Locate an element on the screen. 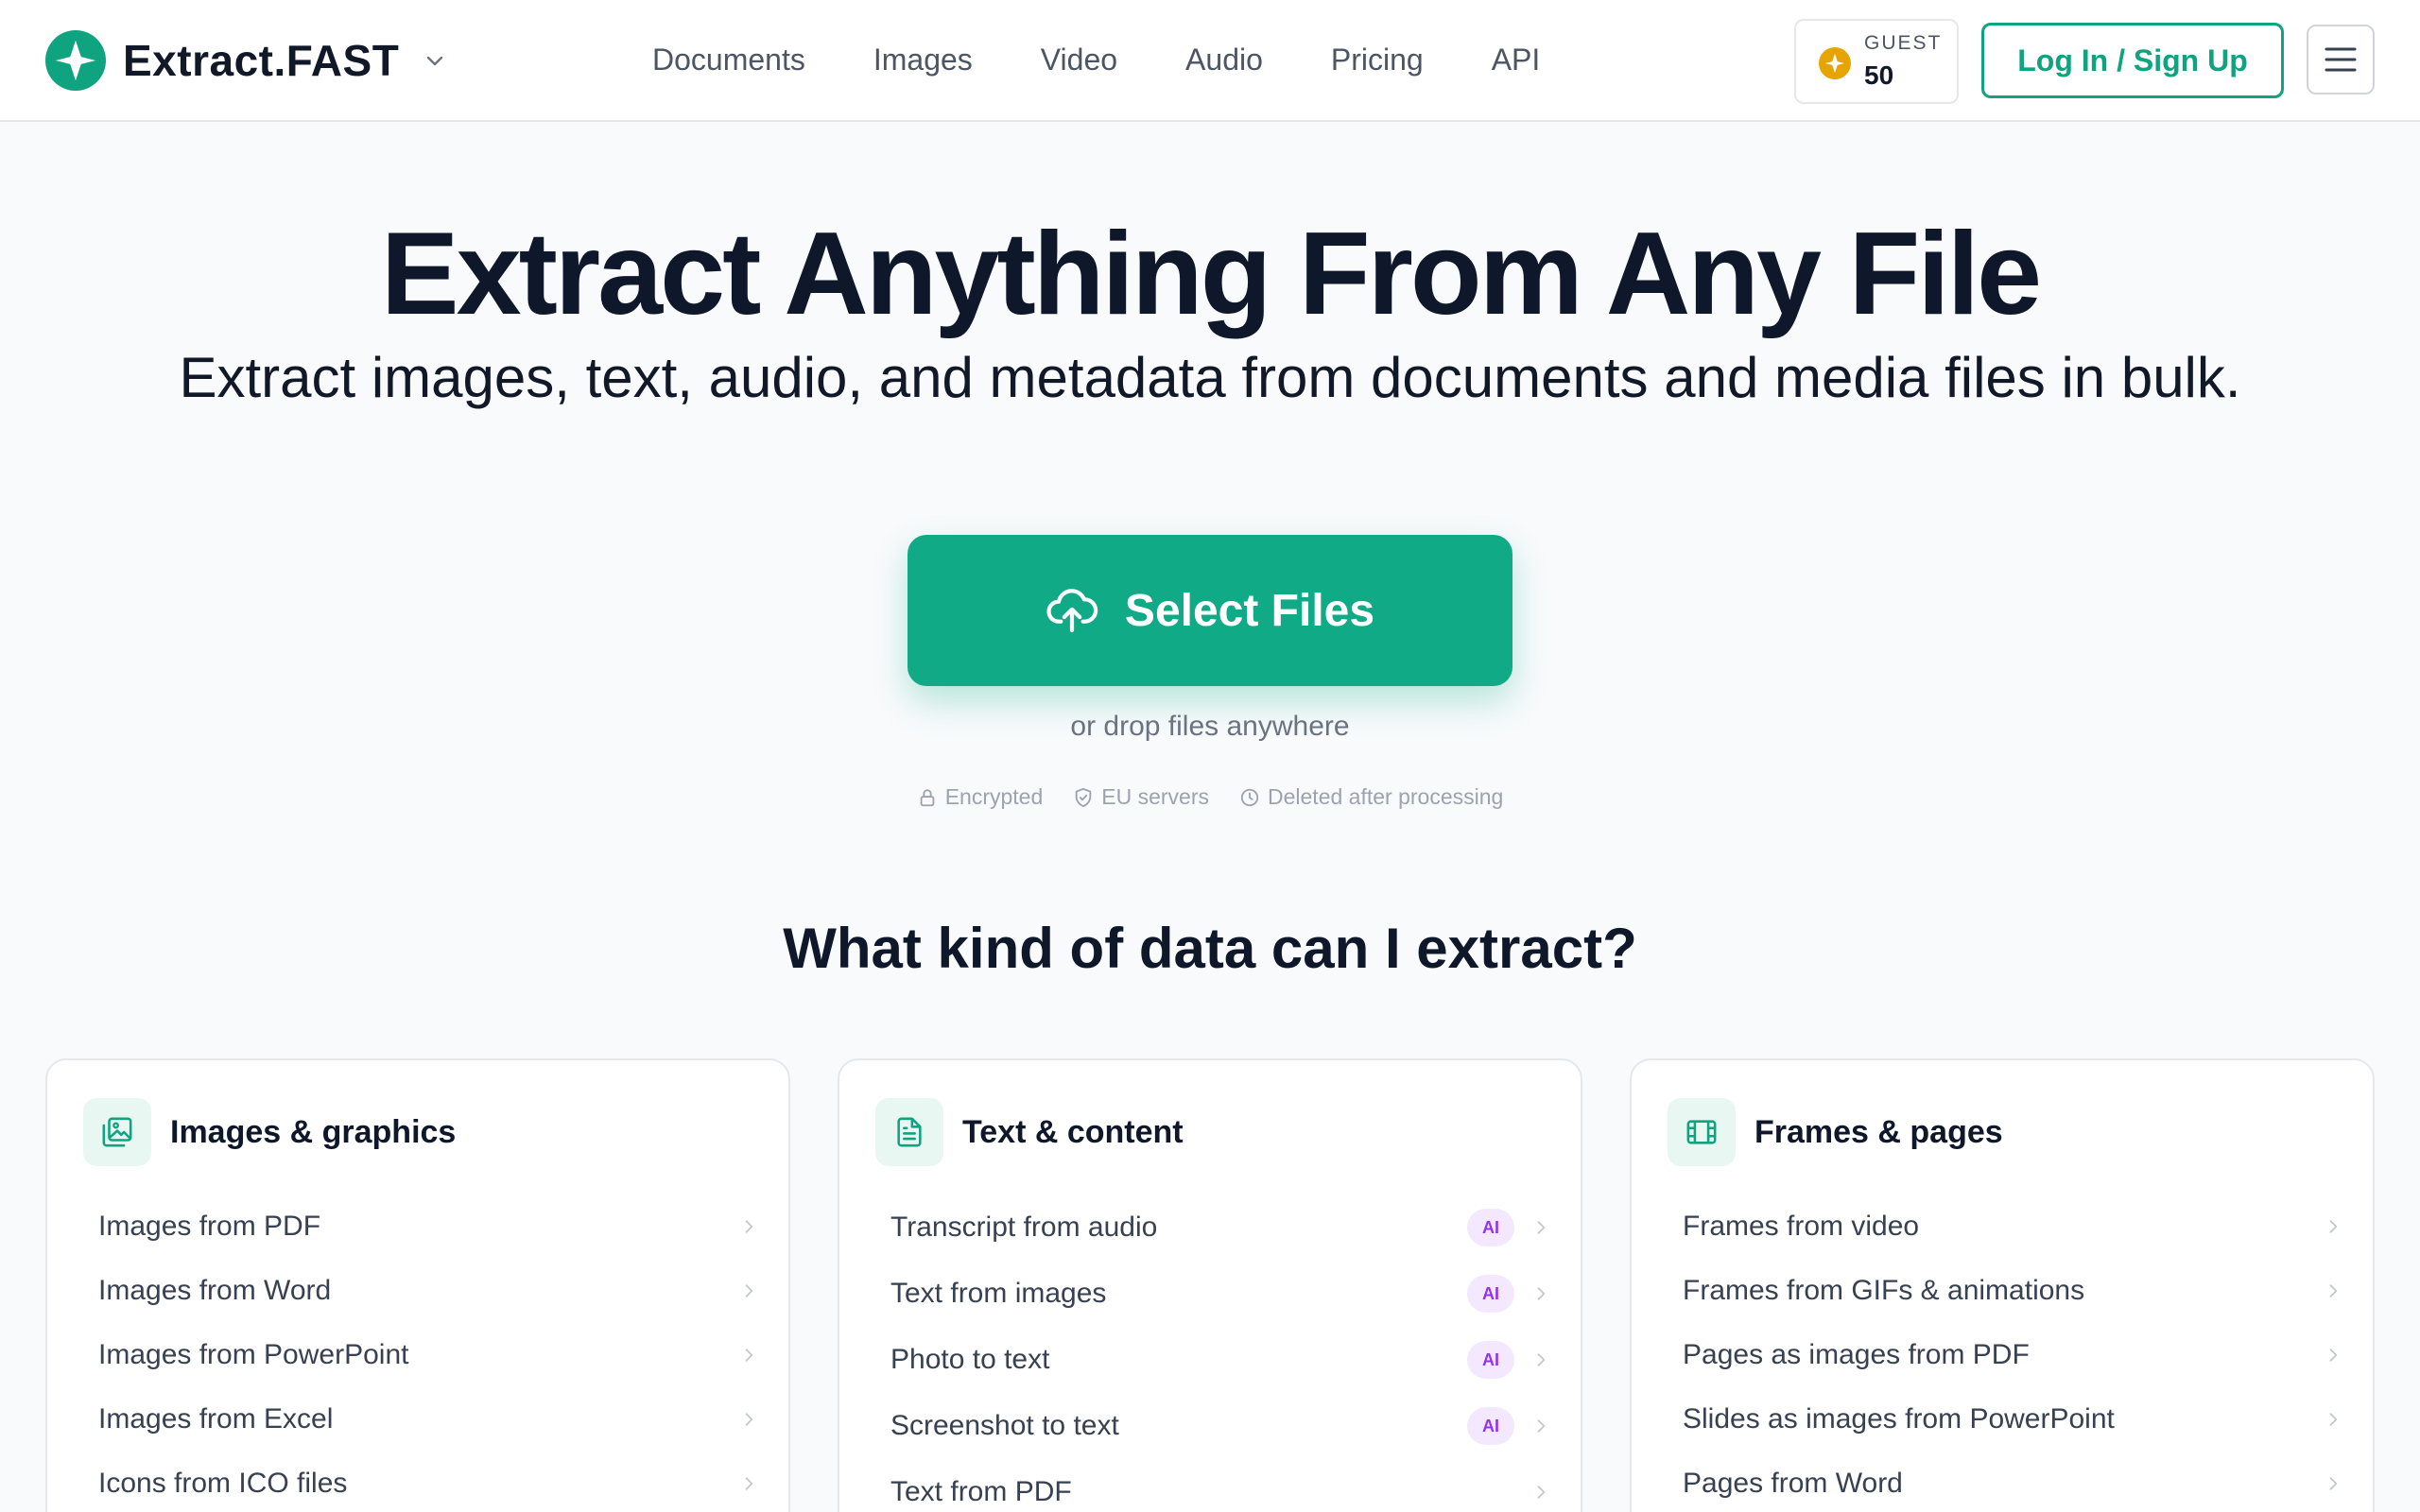 The image size is (2420, 1512). badge-deleted: Deleted after processing is located at coordinates (1371, 797).